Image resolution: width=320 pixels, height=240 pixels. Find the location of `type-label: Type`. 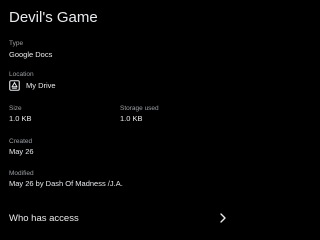

type-label: Type is located at coordinates (16, 43).